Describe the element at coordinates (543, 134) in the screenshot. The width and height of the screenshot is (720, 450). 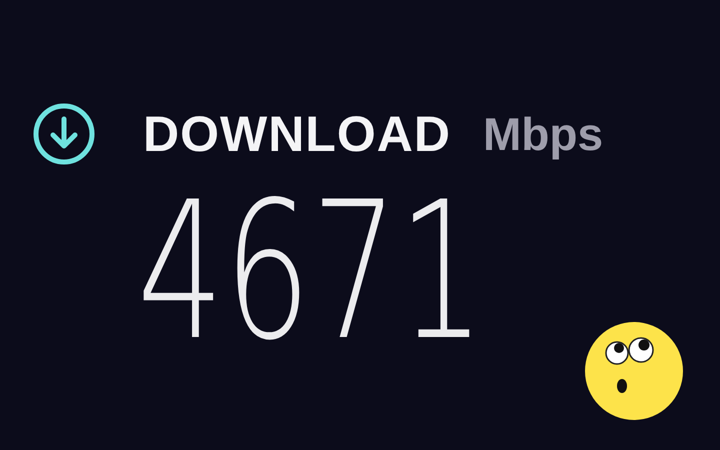
I see `unit-label: Mbps` at that location.